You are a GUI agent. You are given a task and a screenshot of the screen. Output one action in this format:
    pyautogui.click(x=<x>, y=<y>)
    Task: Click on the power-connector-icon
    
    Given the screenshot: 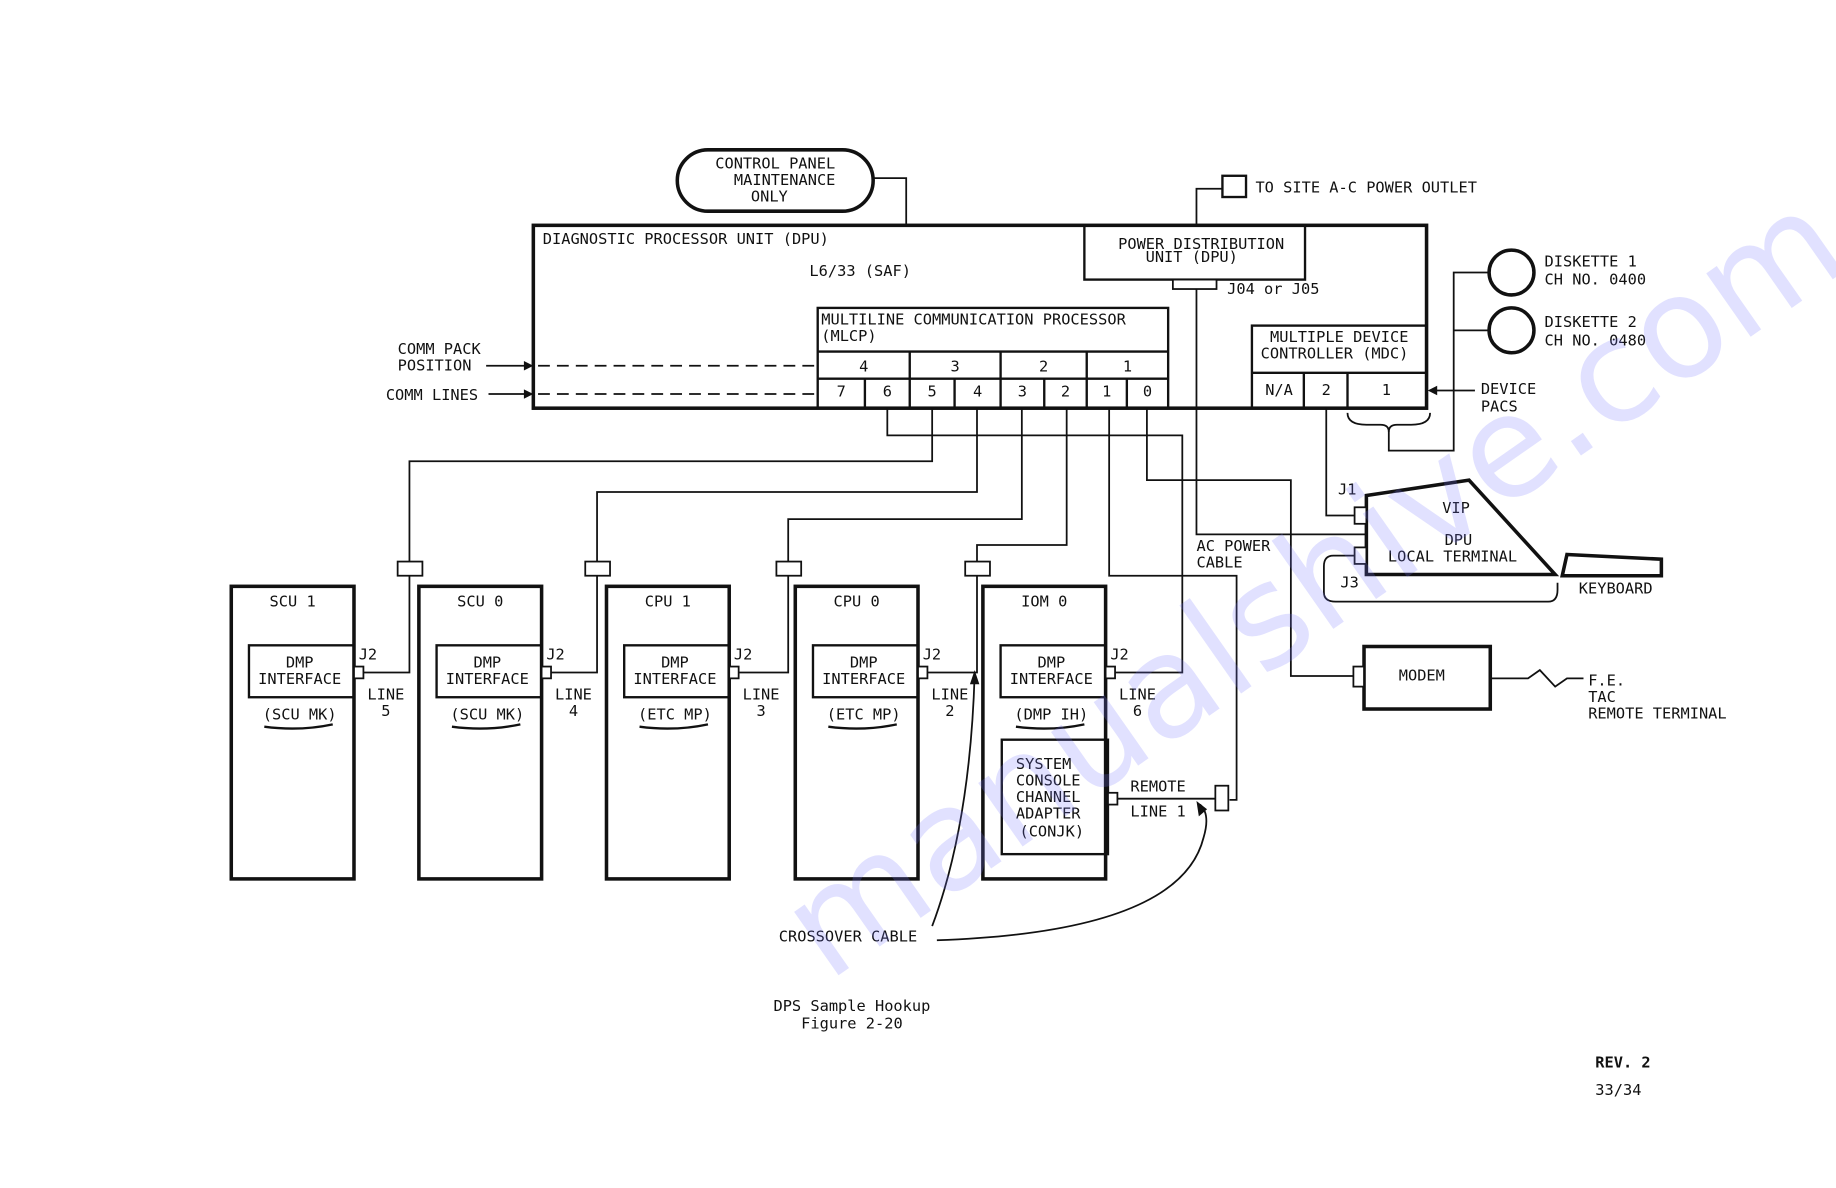 What is the action you would take?
    pyautogui.click(x=1194, y=284)
    